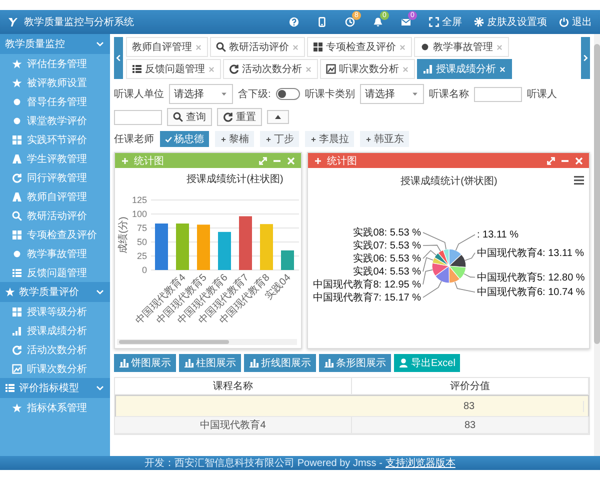 The image size is (600, 480). I want to click on sidebar-item: 教研活动评价, so click(55, 215).